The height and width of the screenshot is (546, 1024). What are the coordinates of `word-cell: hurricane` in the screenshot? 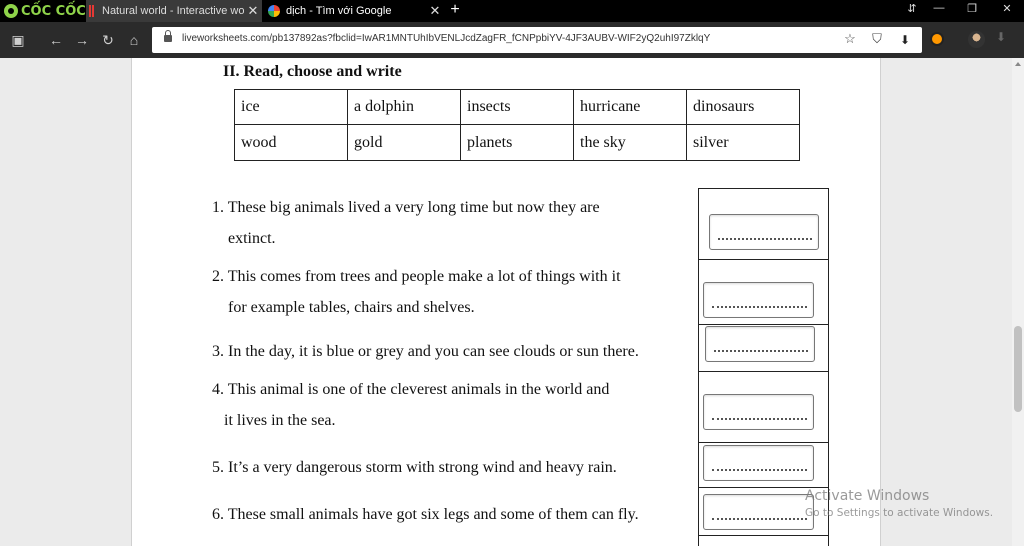 It's located at (630, 107).